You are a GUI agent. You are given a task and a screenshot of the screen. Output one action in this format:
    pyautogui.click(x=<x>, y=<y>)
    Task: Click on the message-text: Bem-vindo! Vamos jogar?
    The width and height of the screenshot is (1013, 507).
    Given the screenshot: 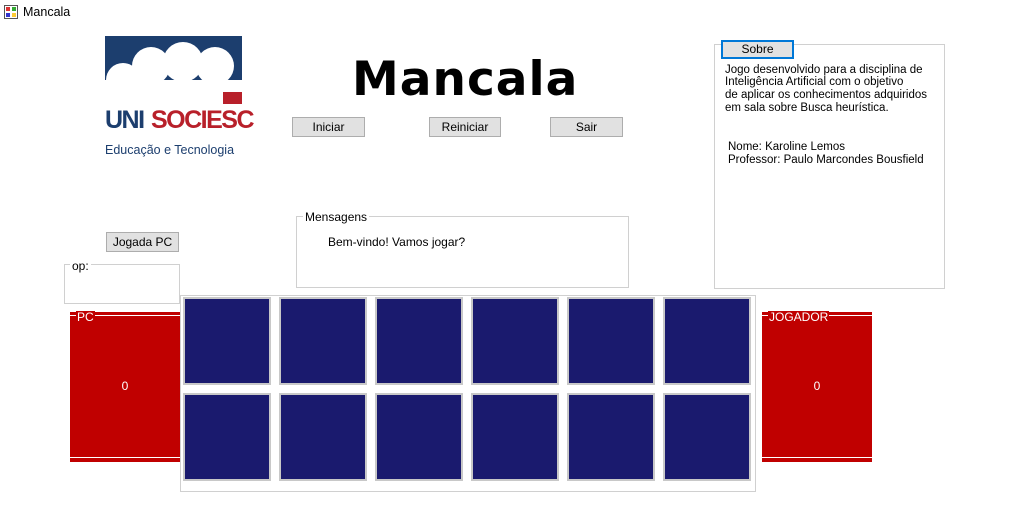 What is the action you would take?
    pyautogui.click(x=397, y=242)
    